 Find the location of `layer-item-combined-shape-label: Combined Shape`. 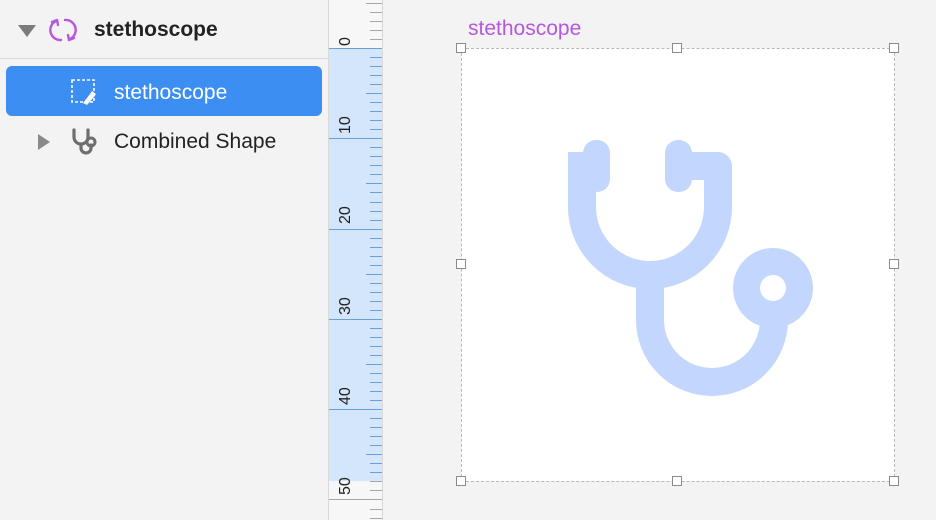

layer-item-combined-shape-label: Combined Shape is located at coordinates (195, 142).